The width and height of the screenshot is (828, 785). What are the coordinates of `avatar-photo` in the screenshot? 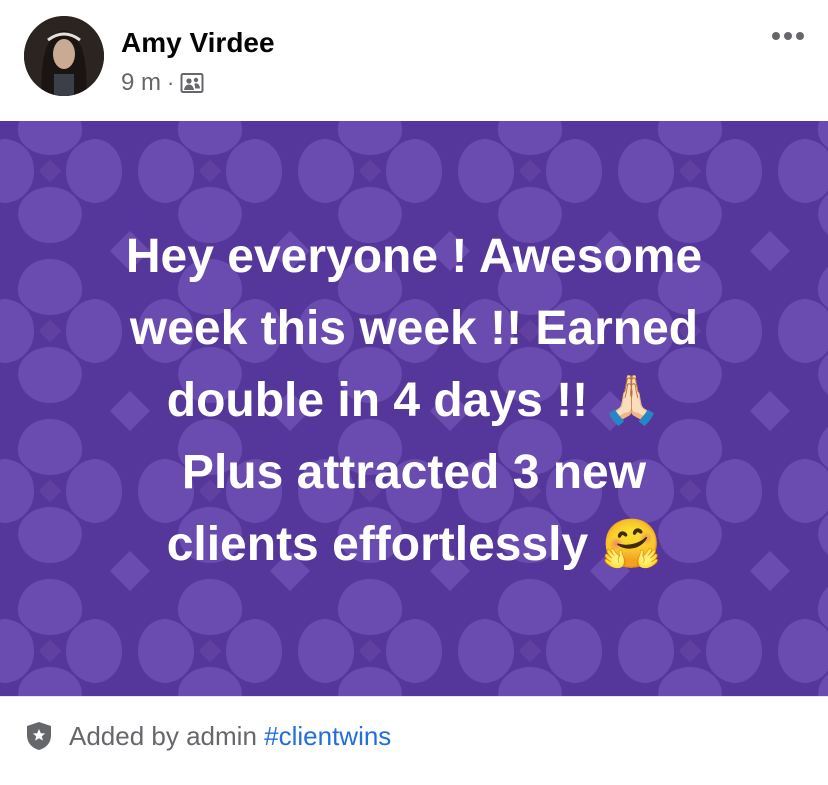 It's located at (64, 56).